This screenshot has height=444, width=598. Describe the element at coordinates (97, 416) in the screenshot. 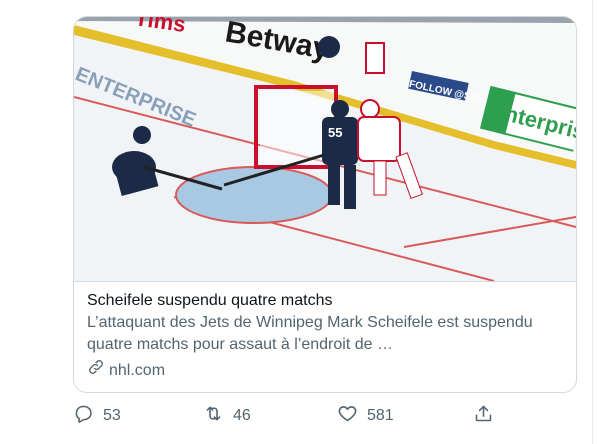

I see `reply-button: 53` at that location.